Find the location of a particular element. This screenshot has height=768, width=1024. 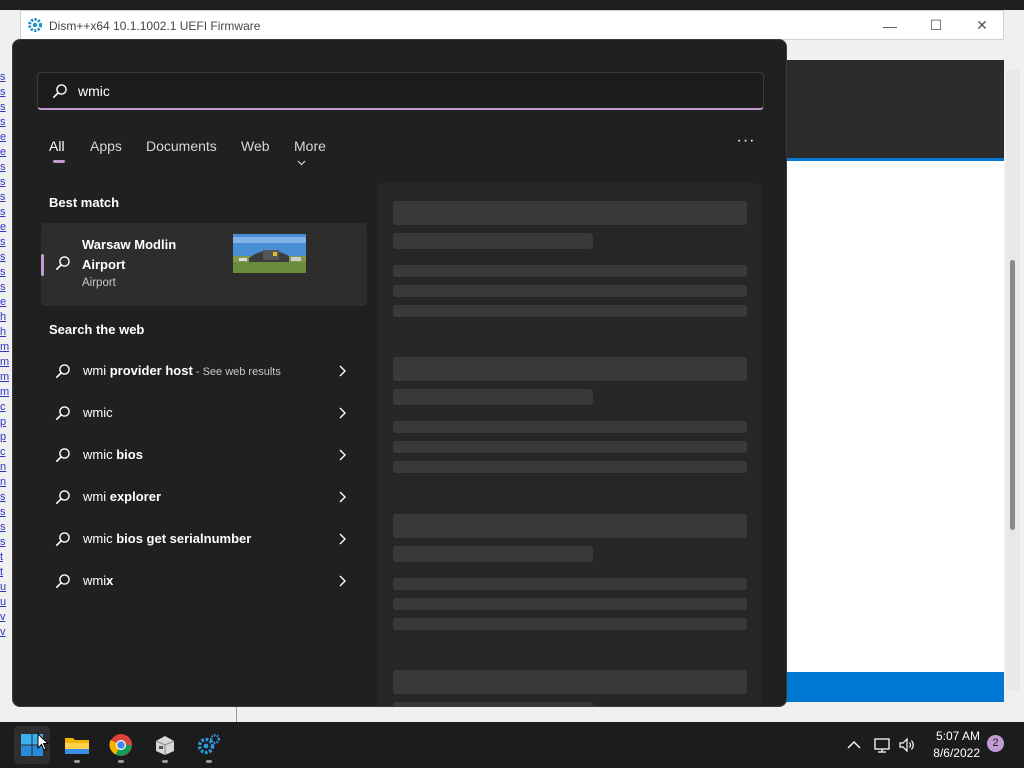

maximize-button: ☐ is located at coordinates (936, 25).